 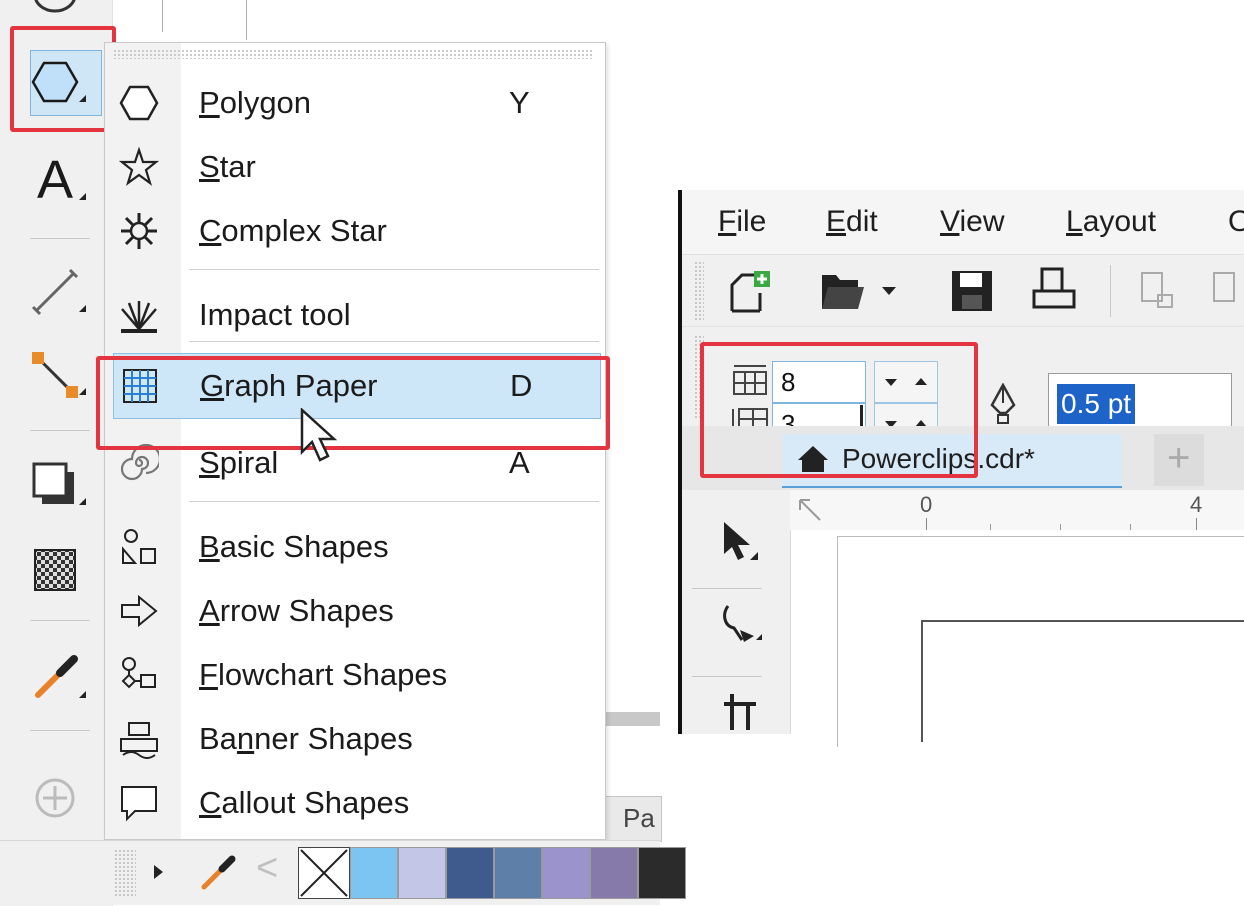 I want to click on flyout-item-label: Polygon, so click(x=255, y=102).